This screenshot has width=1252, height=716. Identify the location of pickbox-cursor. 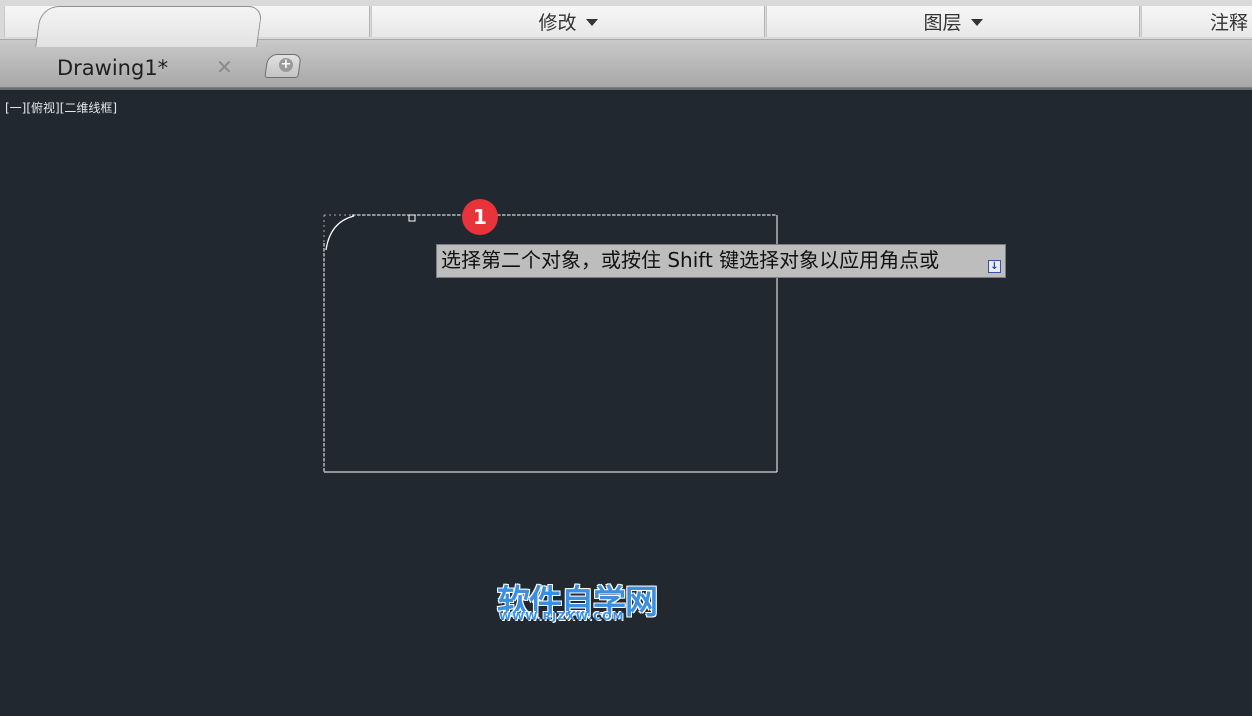
(412, 218).